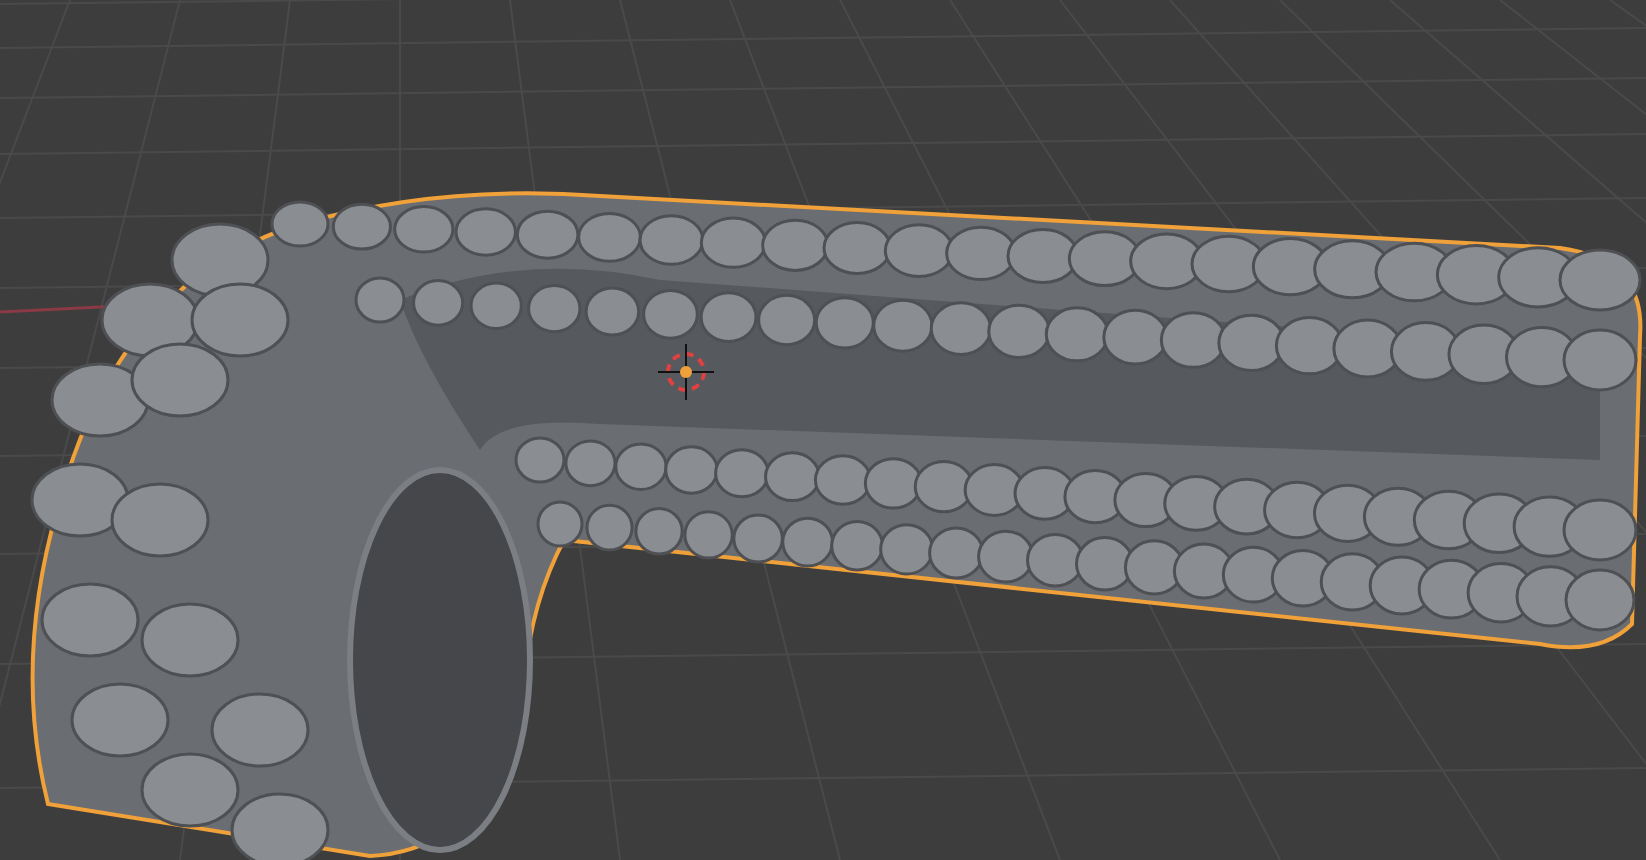  Describe the element at coordinates (686, 372) in the screenshot. I see `crosshair-icon` at that location.